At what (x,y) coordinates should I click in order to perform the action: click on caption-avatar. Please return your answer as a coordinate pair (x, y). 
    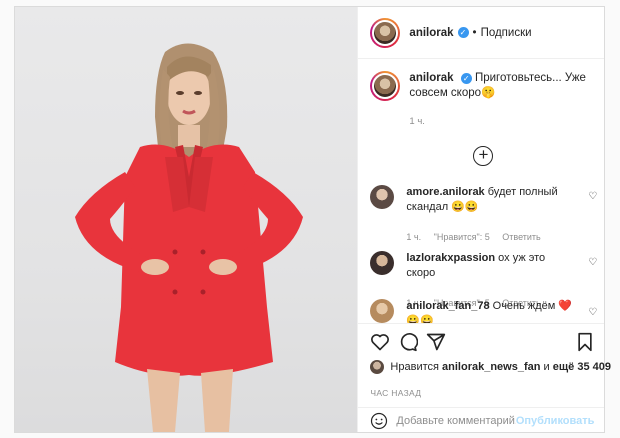
    Looking at the image, I should click on (385, 86).